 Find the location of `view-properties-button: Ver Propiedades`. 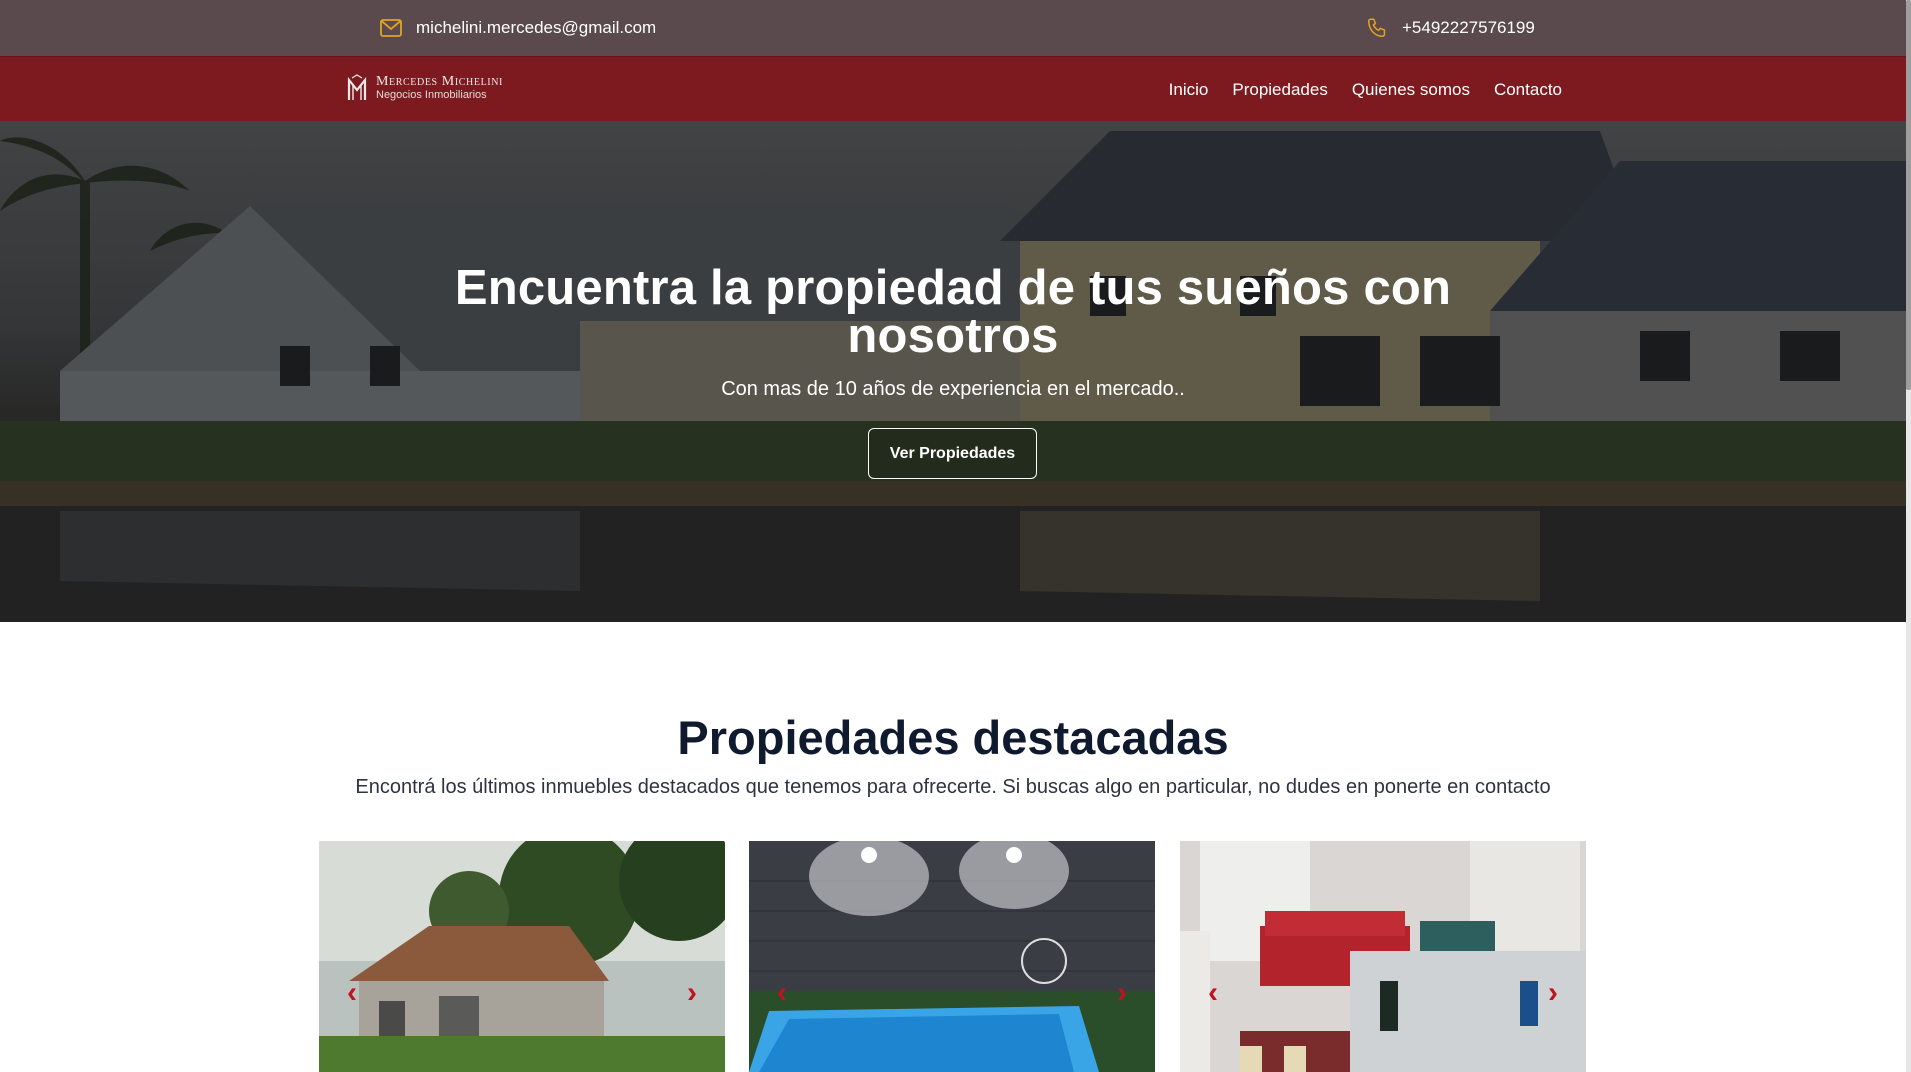

view-properties-button: Ver Propiedades is located at coordinates (952, 453).